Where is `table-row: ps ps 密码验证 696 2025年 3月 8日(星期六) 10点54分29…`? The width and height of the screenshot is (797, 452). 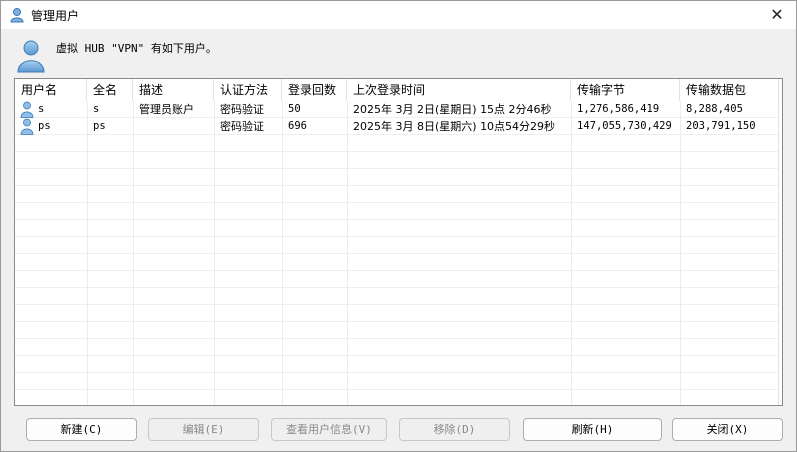 table-row: ps ps 密码验证 696 2025年 3月 8日(星期六) 10点54分29… is located at coordinates (398, 126).